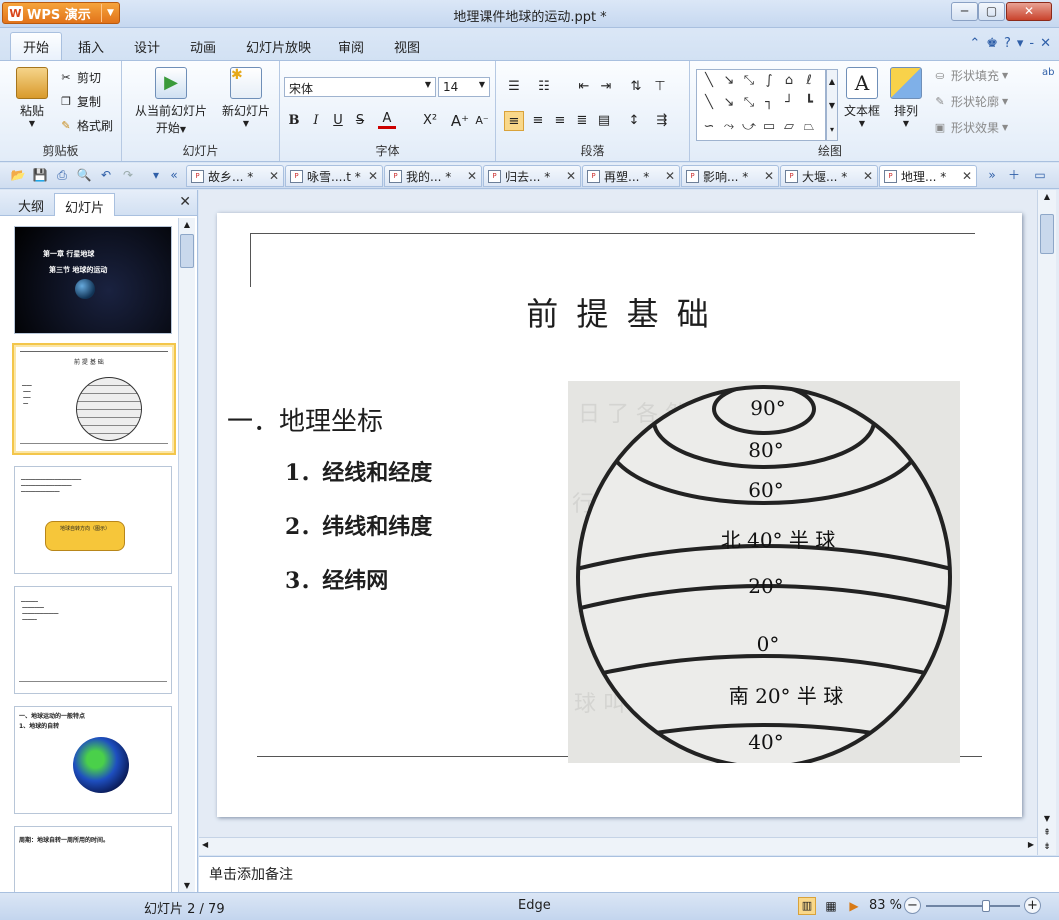 Image resolution: width=1059 pixels, height=920 pixels. What do you see at coordinates (985, 906) in the screenshot?
I see `zoom-slider-thumb` at bounding box center [985, 906].